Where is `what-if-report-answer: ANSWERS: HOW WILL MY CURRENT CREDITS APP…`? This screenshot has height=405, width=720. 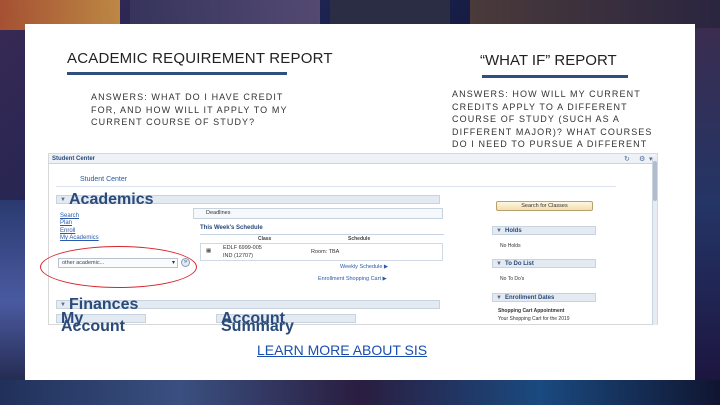
what-if-report-answer: ANSWERS: HOW WILL MY CURRENT CREDITS APP… is located at coordinates (552, 125).